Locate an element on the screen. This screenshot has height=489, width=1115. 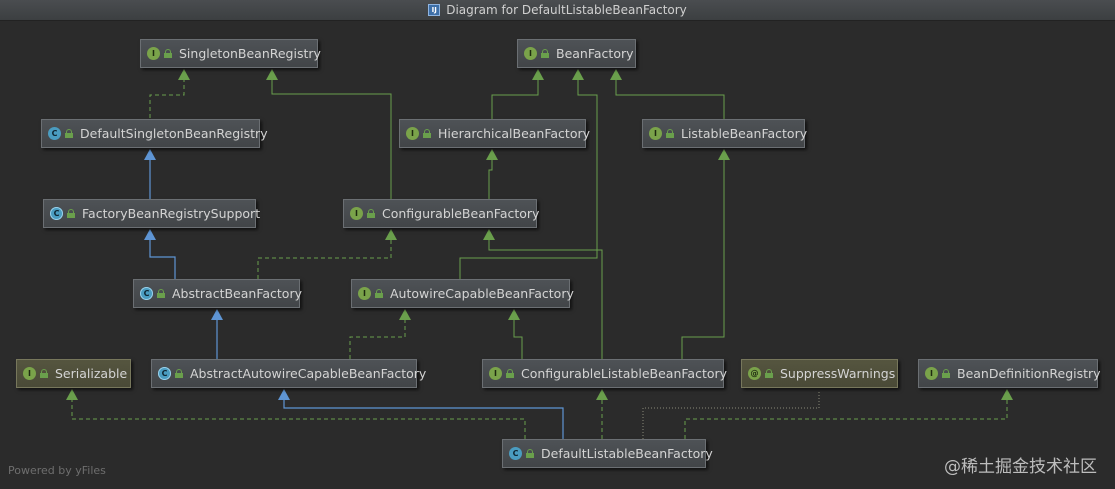
node-autowire-capable-bean-factory: I AutowireCapableBeanFactory is located at coordinates (462, 293).